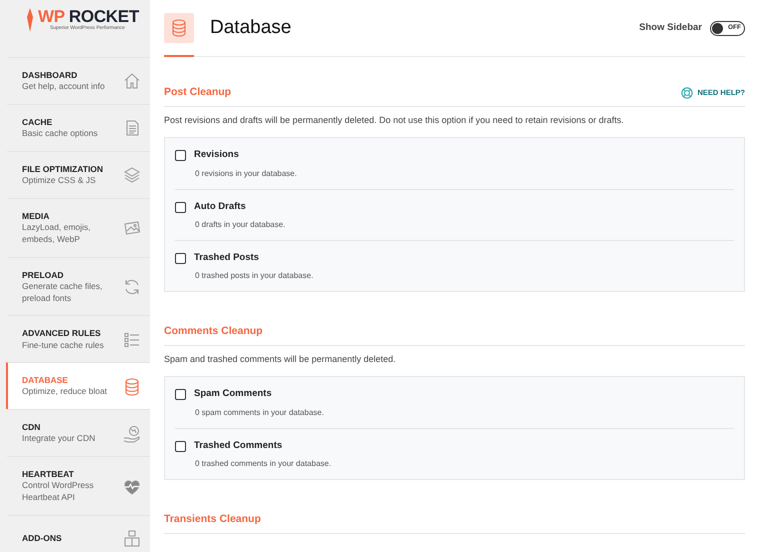 The image size is (760, 552). What do you see at coordinates (260, 412) in the screenshot?
I see `option-detail: 0 spam comments in your database.` at bounding box center [260, 412].